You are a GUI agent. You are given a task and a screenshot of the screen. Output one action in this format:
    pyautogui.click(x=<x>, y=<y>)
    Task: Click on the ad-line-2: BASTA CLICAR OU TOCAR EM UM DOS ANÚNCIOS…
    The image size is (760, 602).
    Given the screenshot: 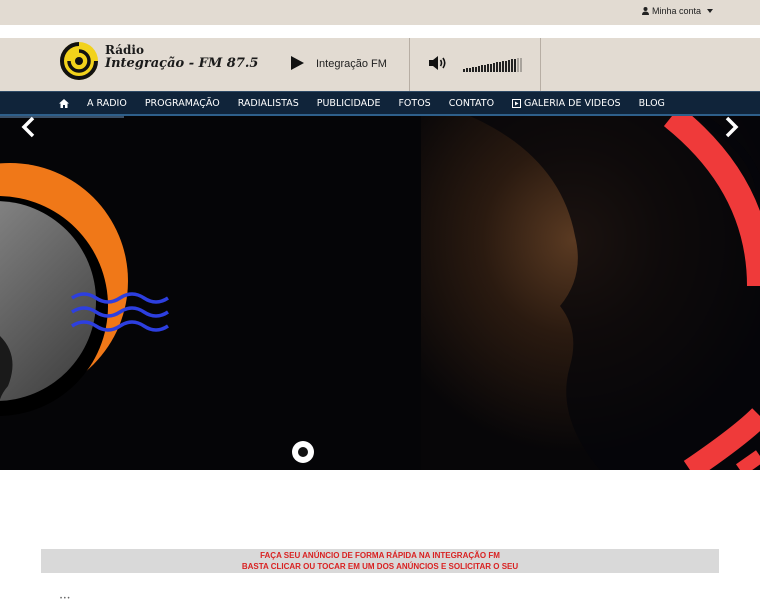 What is the action you would take?
    pyautogui.click(x=380, y=566)
    